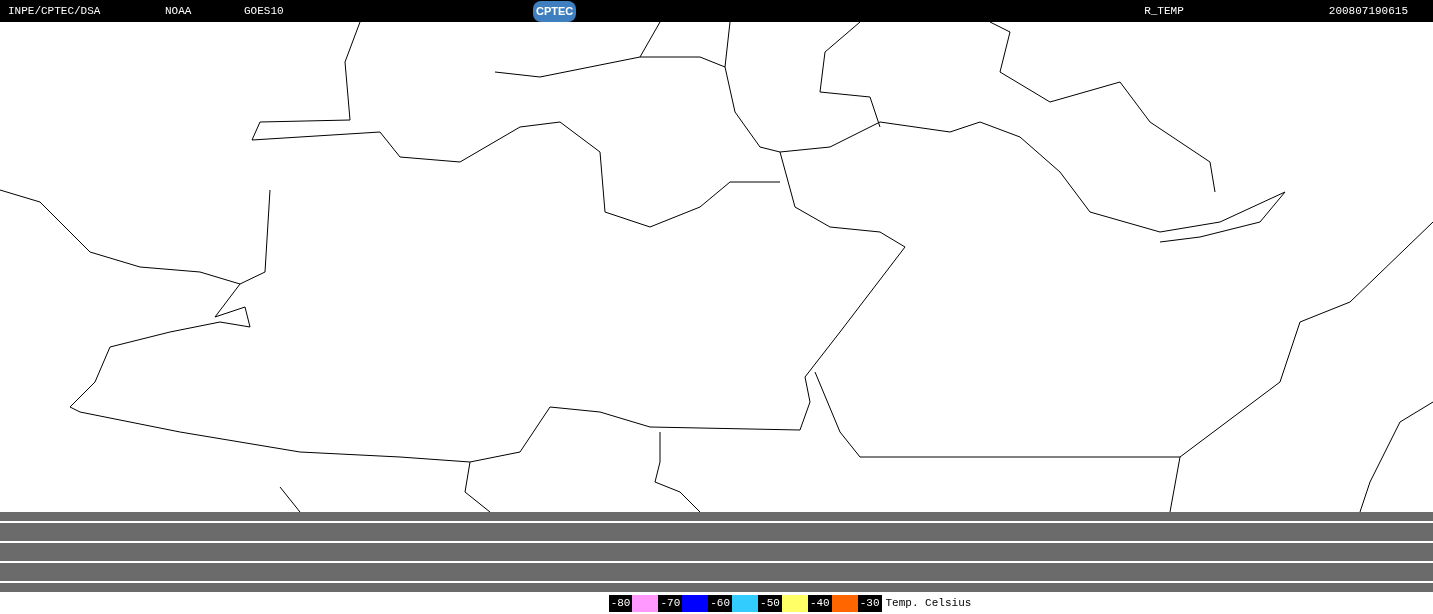 This screenshot has height=614, width=1433. Describe the element at coordinates (55, 11) in the screenshot. I see `header-label: INPE/CPTEC/DSA` at that location.